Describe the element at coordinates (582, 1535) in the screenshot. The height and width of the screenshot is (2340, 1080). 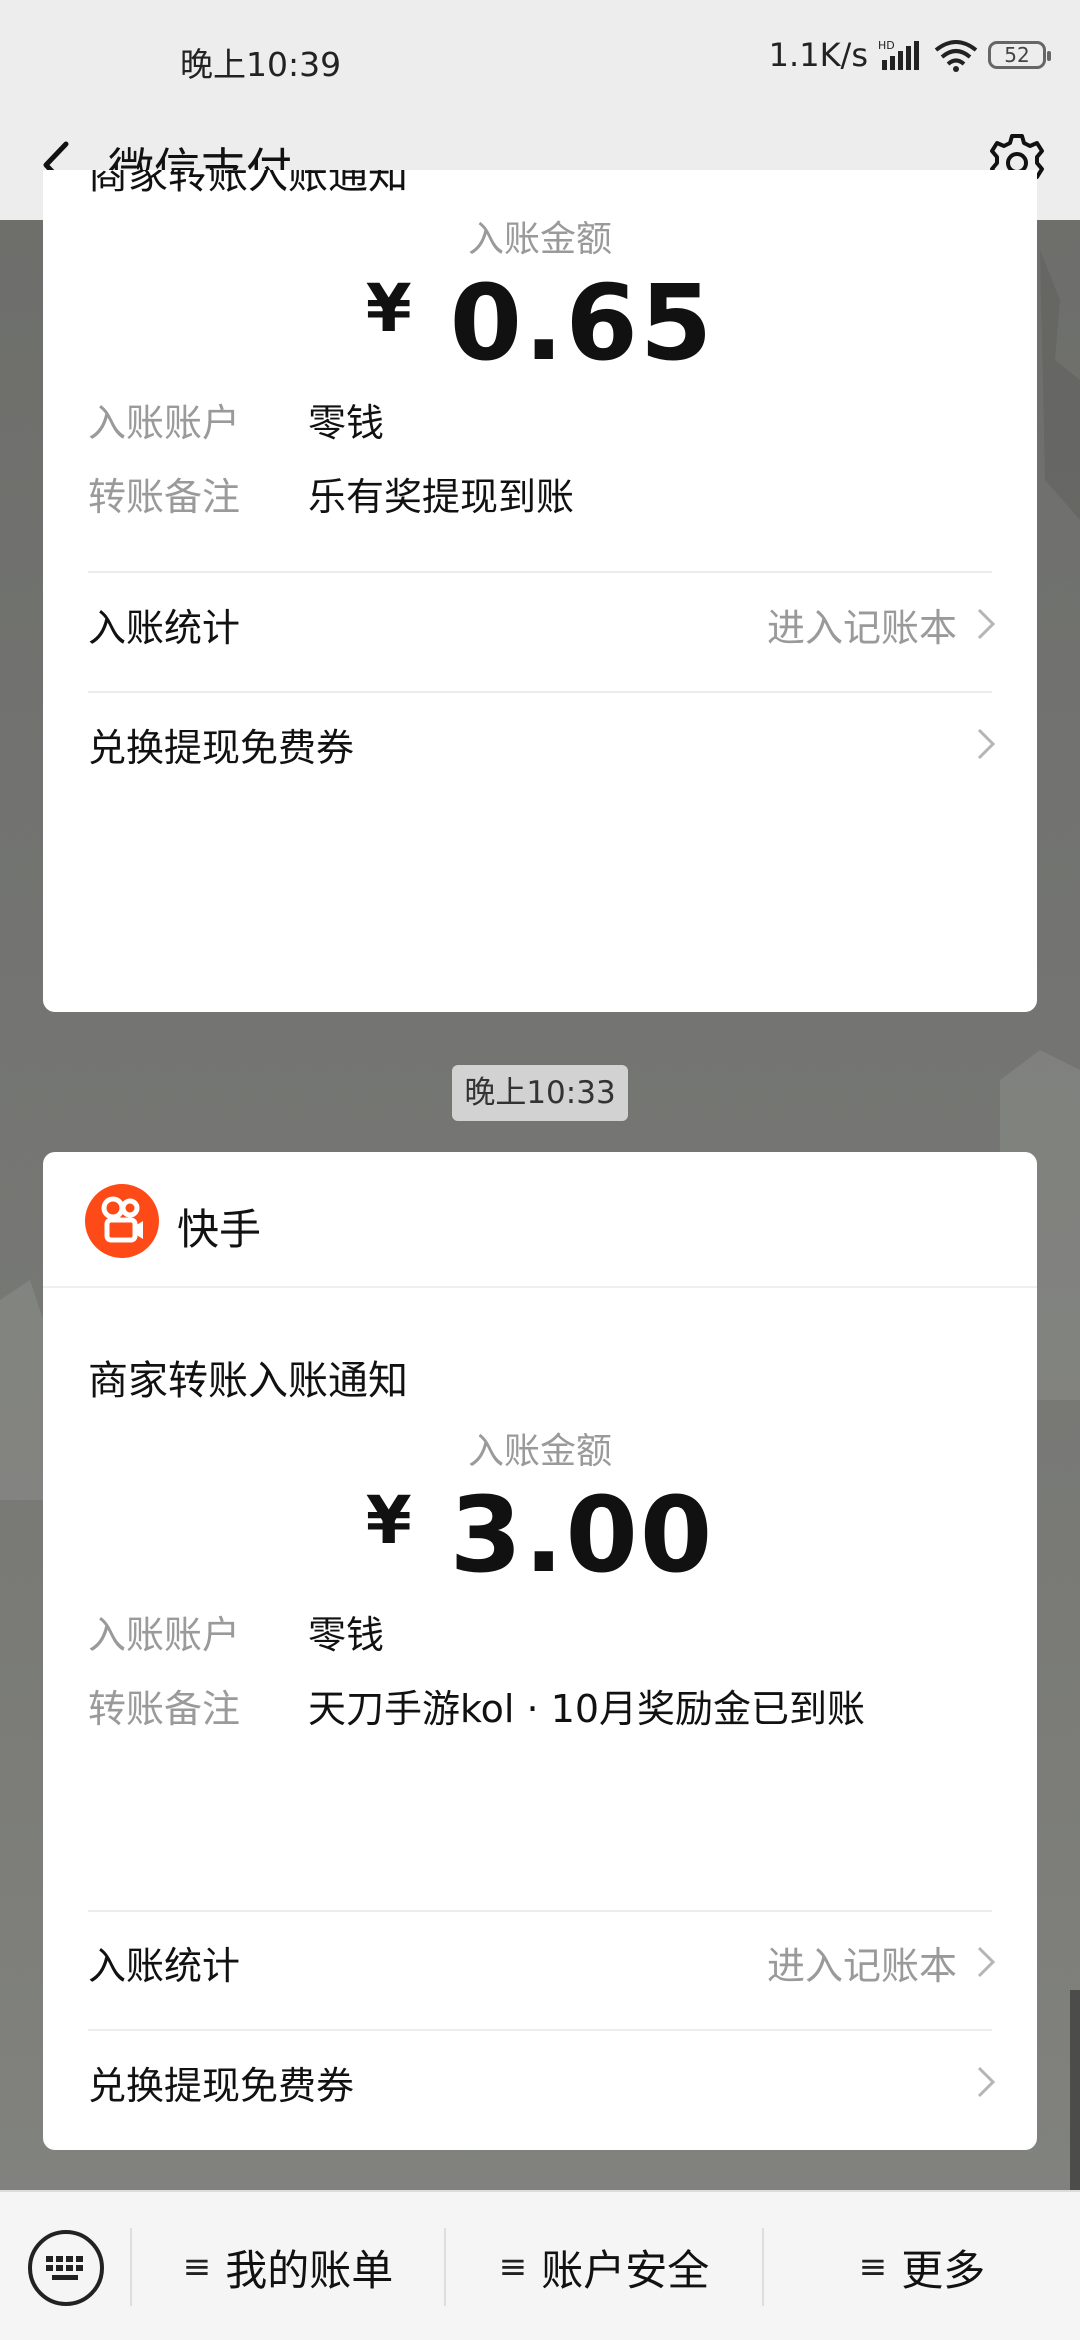
I see `amount-value: 3.00` at that location.